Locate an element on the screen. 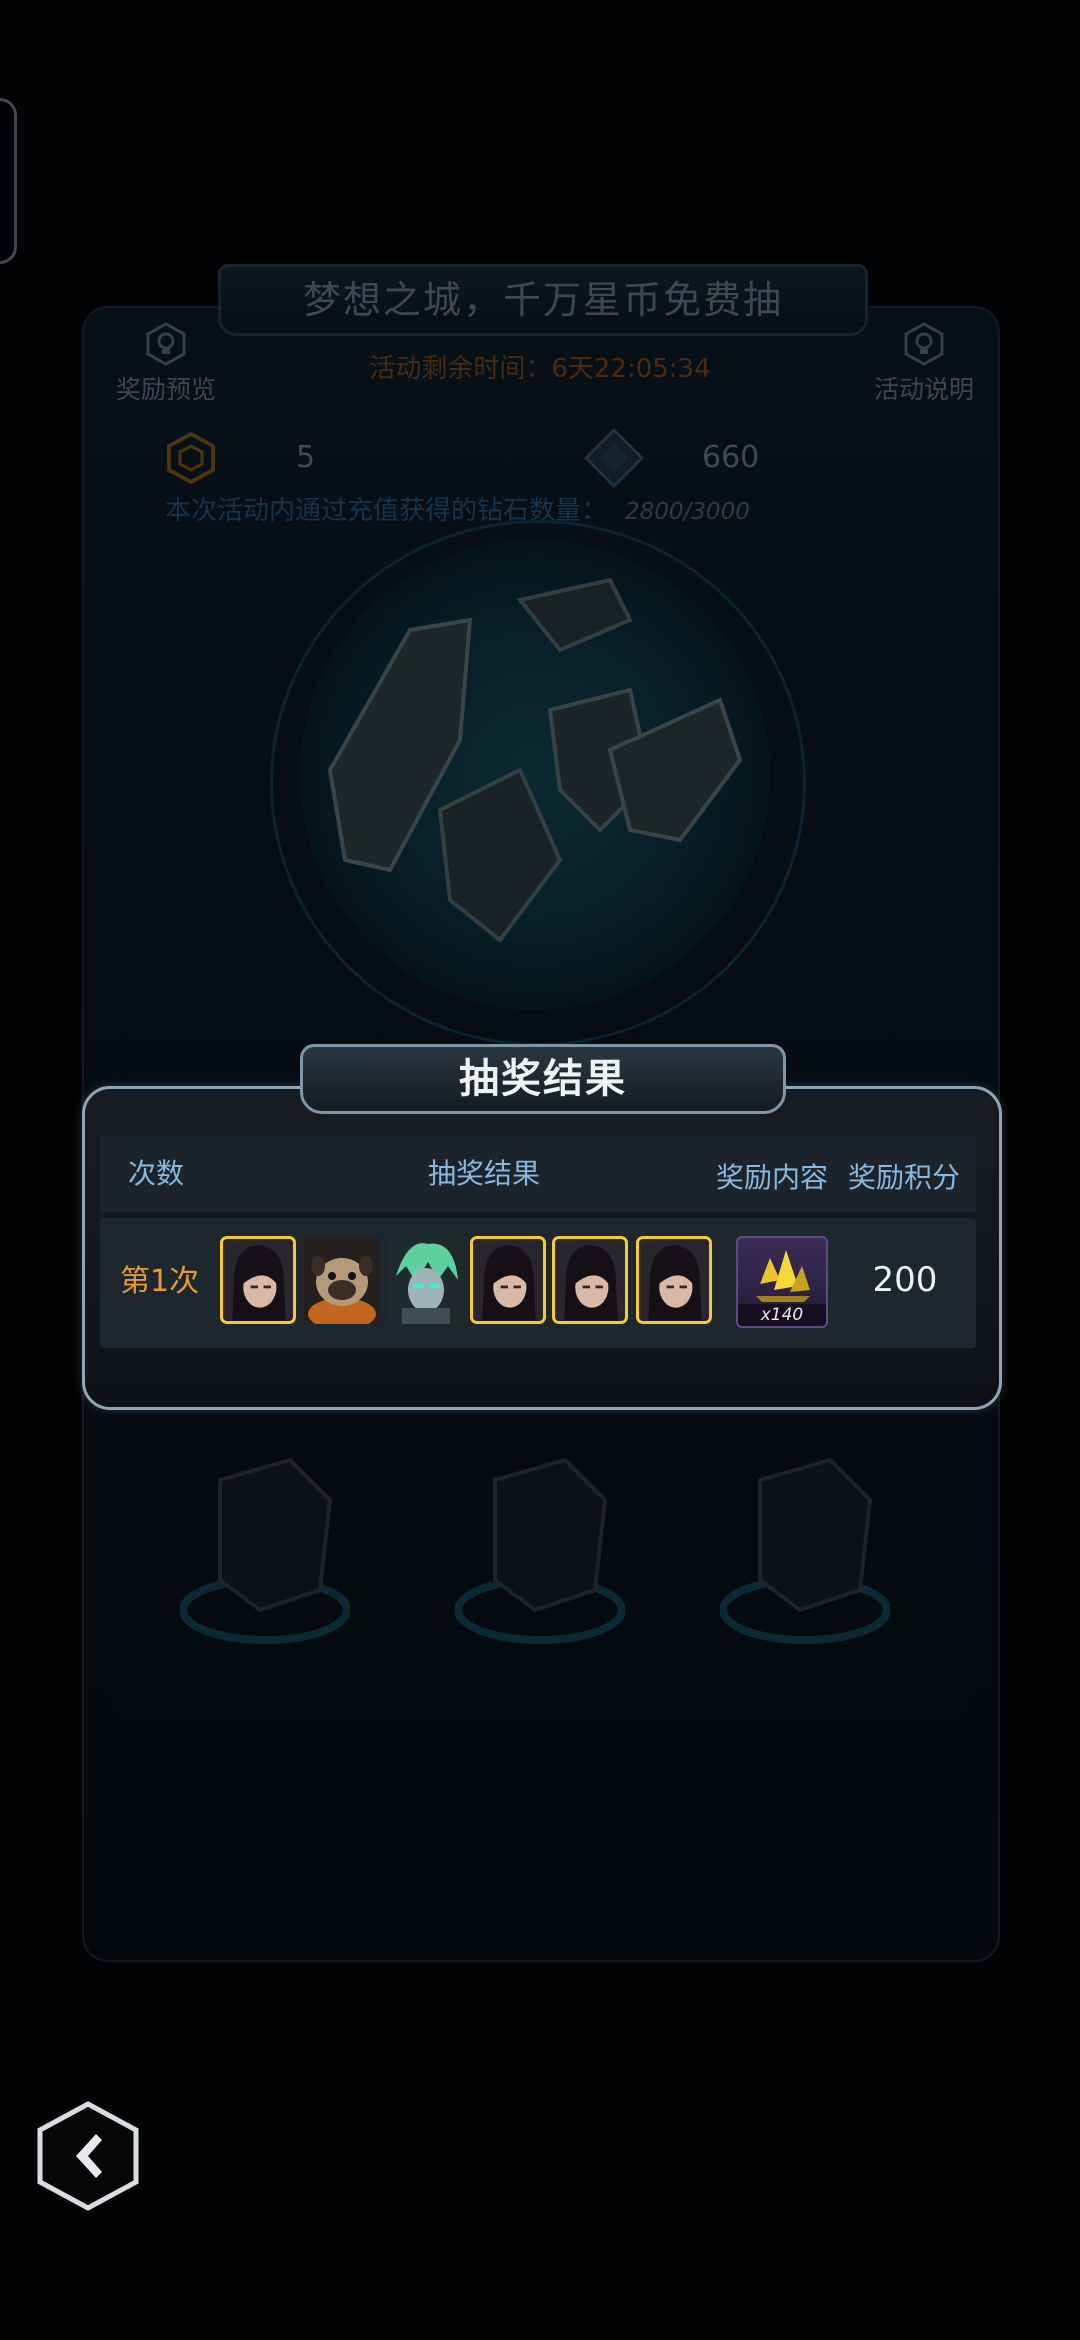  result-dialog-title: 抽奖结果 is located at coordinates (543, 1079).